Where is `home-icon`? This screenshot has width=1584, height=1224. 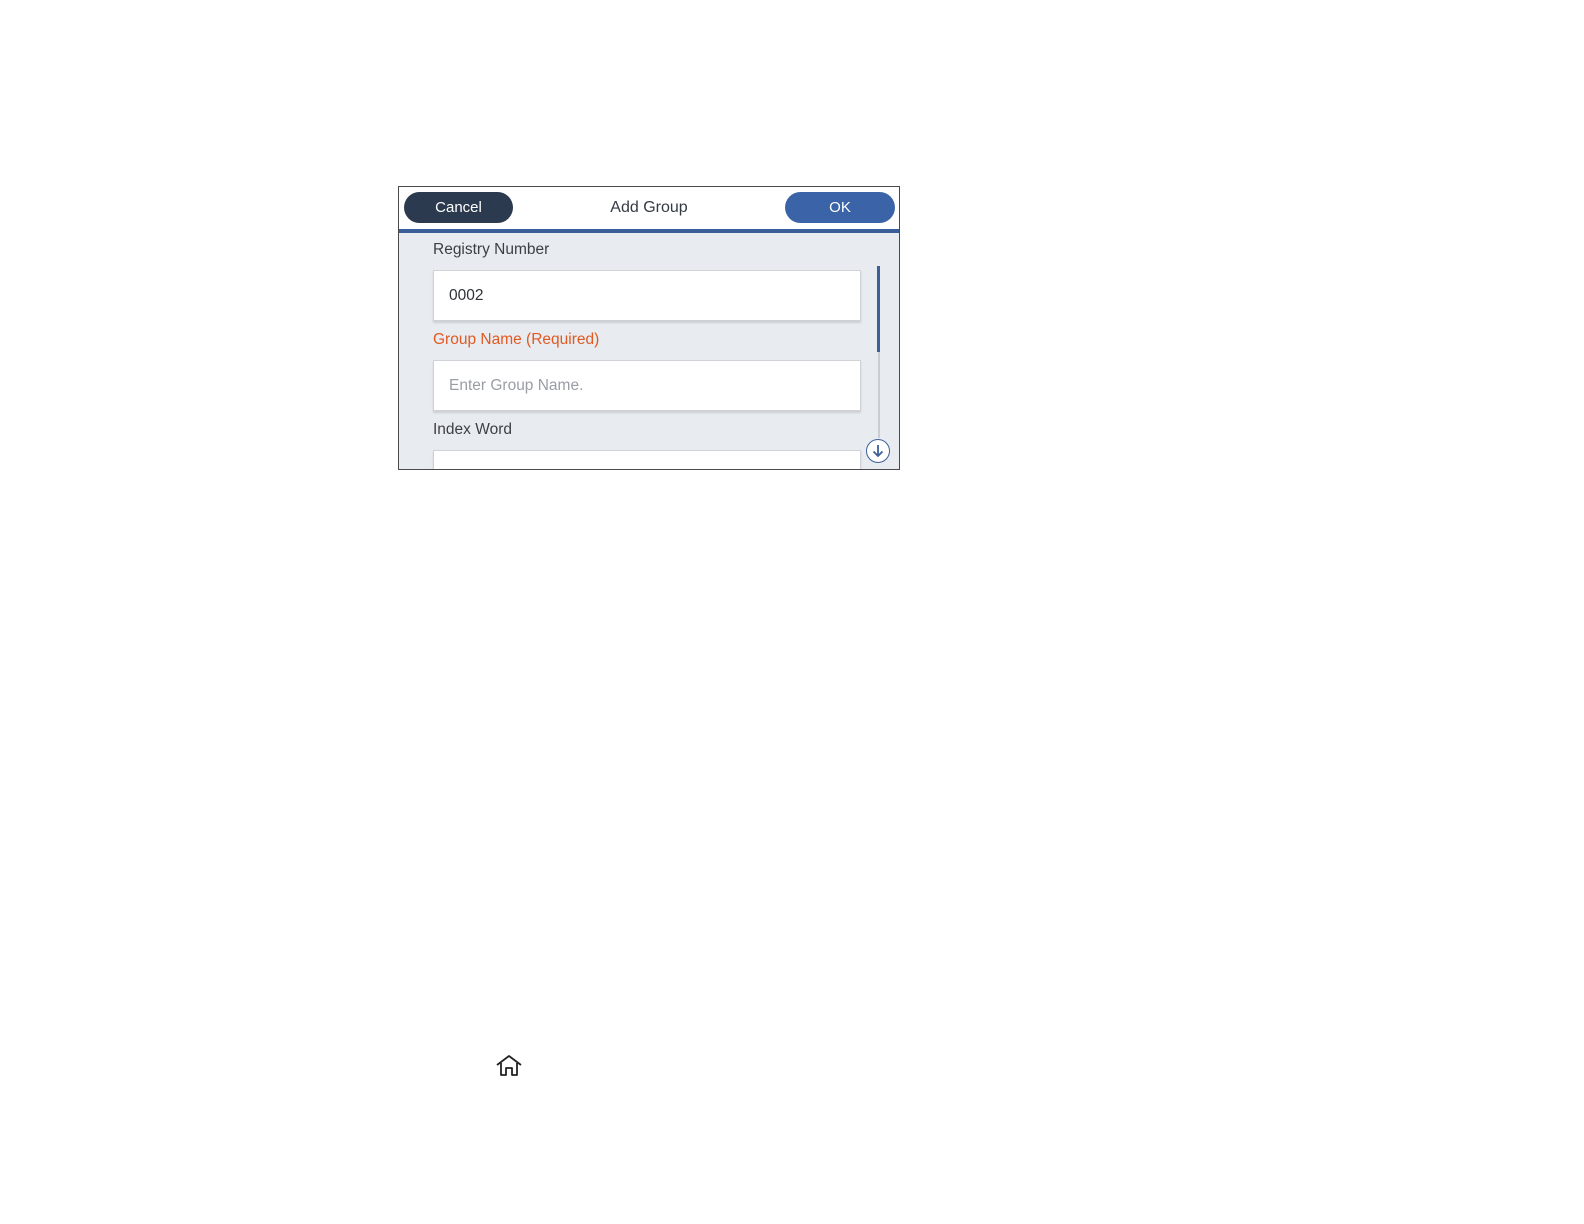 home-icon is located at coordinates (509, 1066).